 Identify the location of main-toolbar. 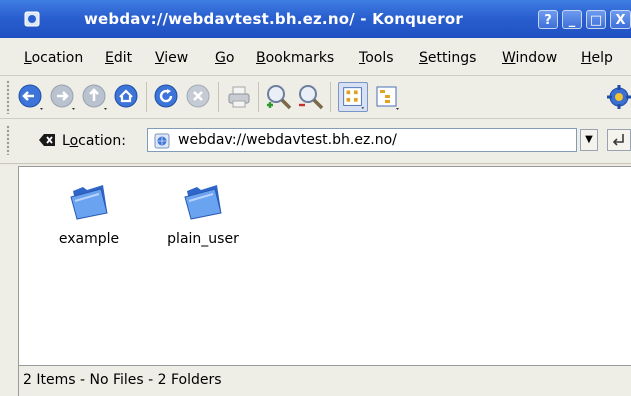
(315, 97).